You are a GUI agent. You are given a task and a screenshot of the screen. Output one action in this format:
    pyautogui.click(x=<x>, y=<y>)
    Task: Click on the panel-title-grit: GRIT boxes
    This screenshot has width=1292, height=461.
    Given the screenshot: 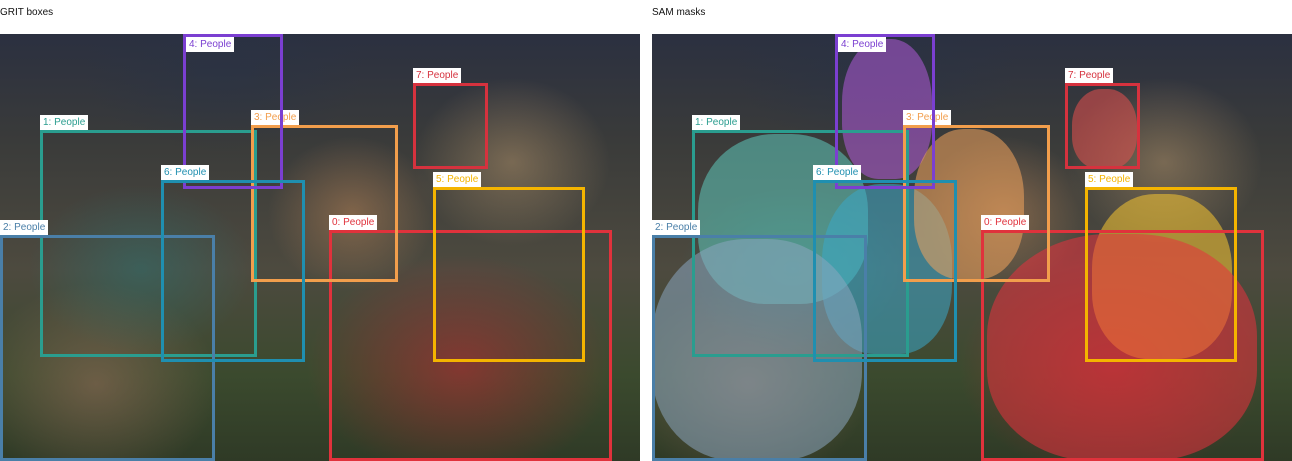 What is the action you would take?
    pyautogui.click(x=27, y=12)
    